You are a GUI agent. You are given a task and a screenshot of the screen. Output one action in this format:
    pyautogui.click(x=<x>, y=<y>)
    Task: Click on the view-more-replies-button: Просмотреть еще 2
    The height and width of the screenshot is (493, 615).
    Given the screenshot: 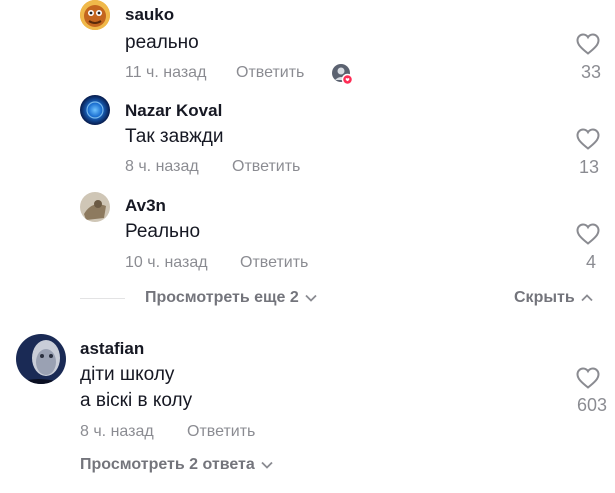 What is the action you would take?
    pyautogui.click(x=231, y=298)
    